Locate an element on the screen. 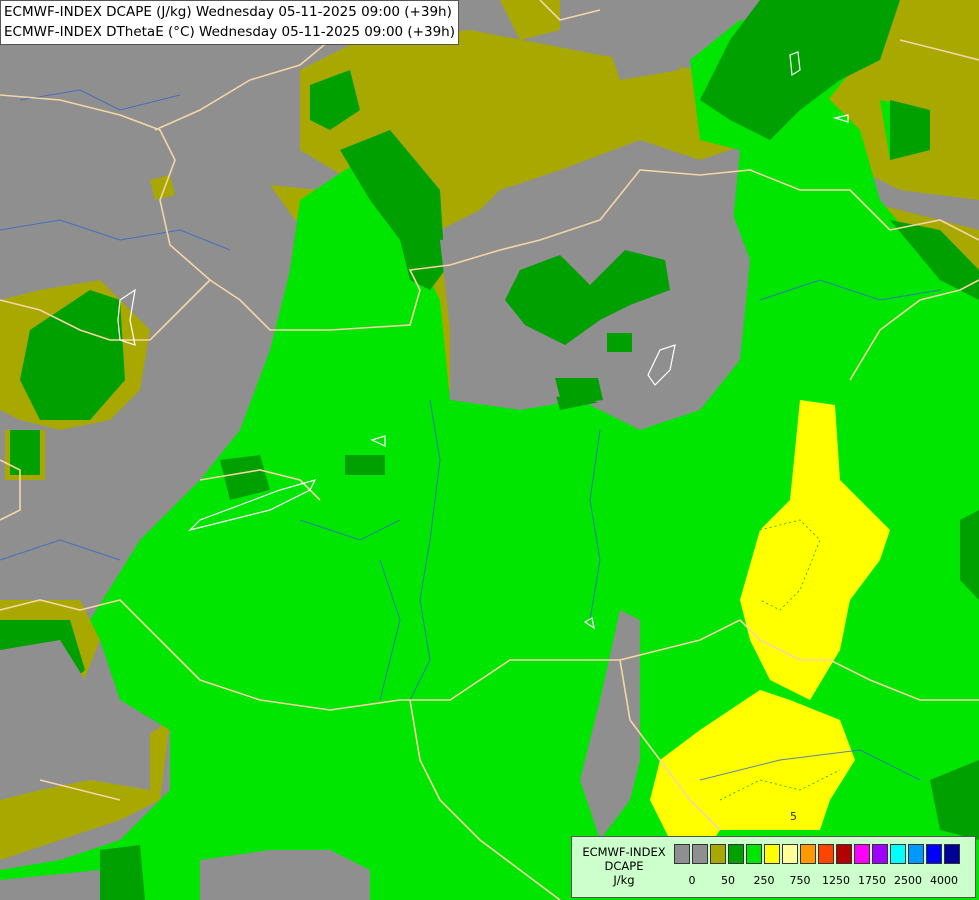 This screenshot has width=979, height=900. legend-tick-label: 0 is located at coordinates (692, 880).